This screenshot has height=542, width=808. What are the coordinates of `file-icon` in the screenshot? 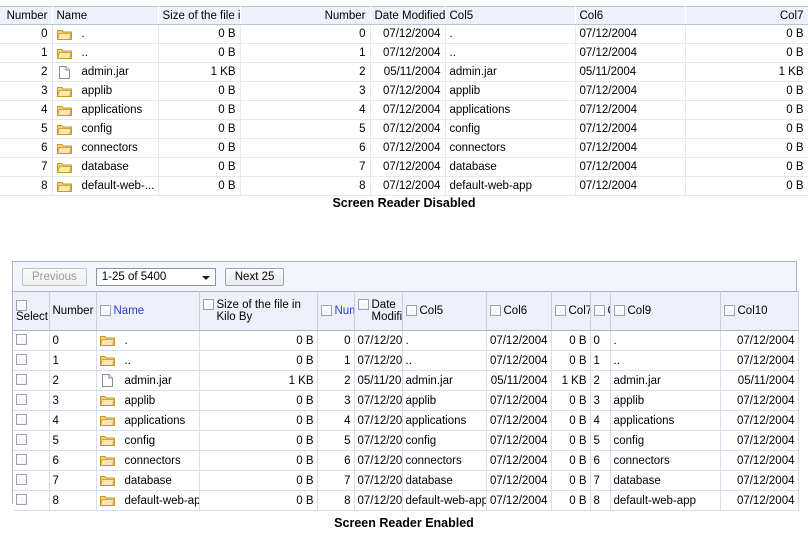 It's located at (64, 72).